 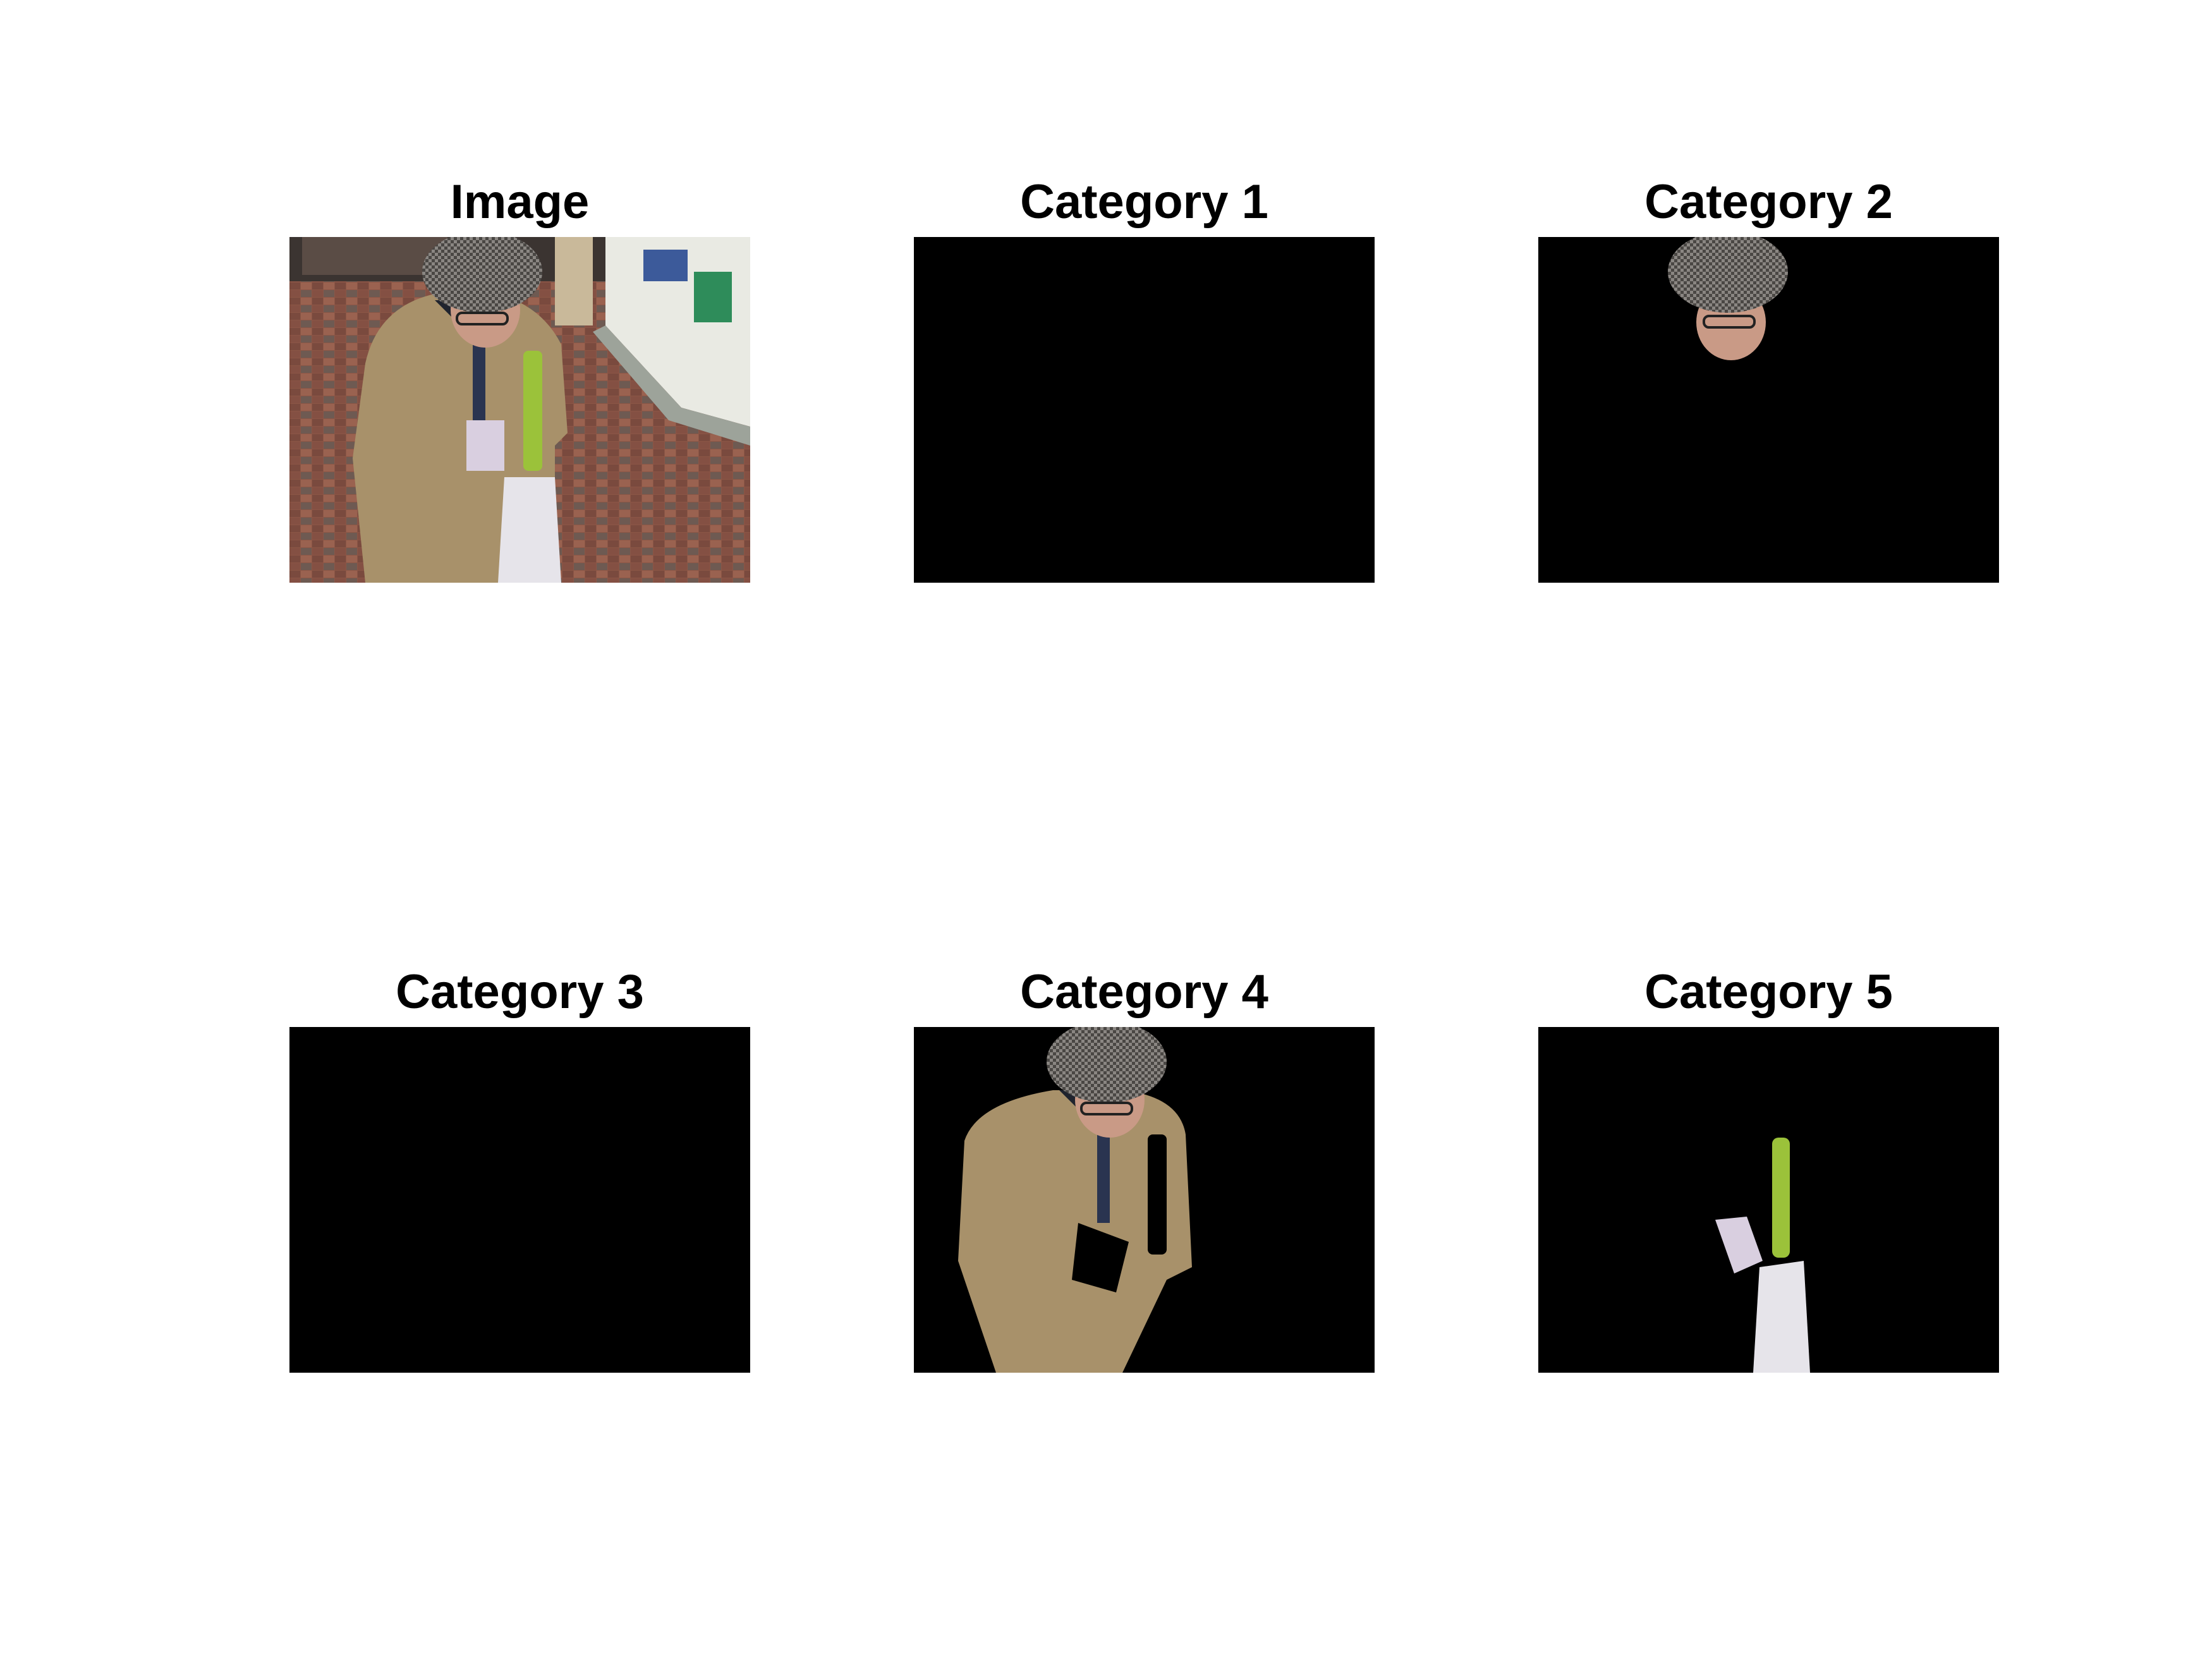 I want to click on panel-title: Category 4, so click(x=1144, y=992).